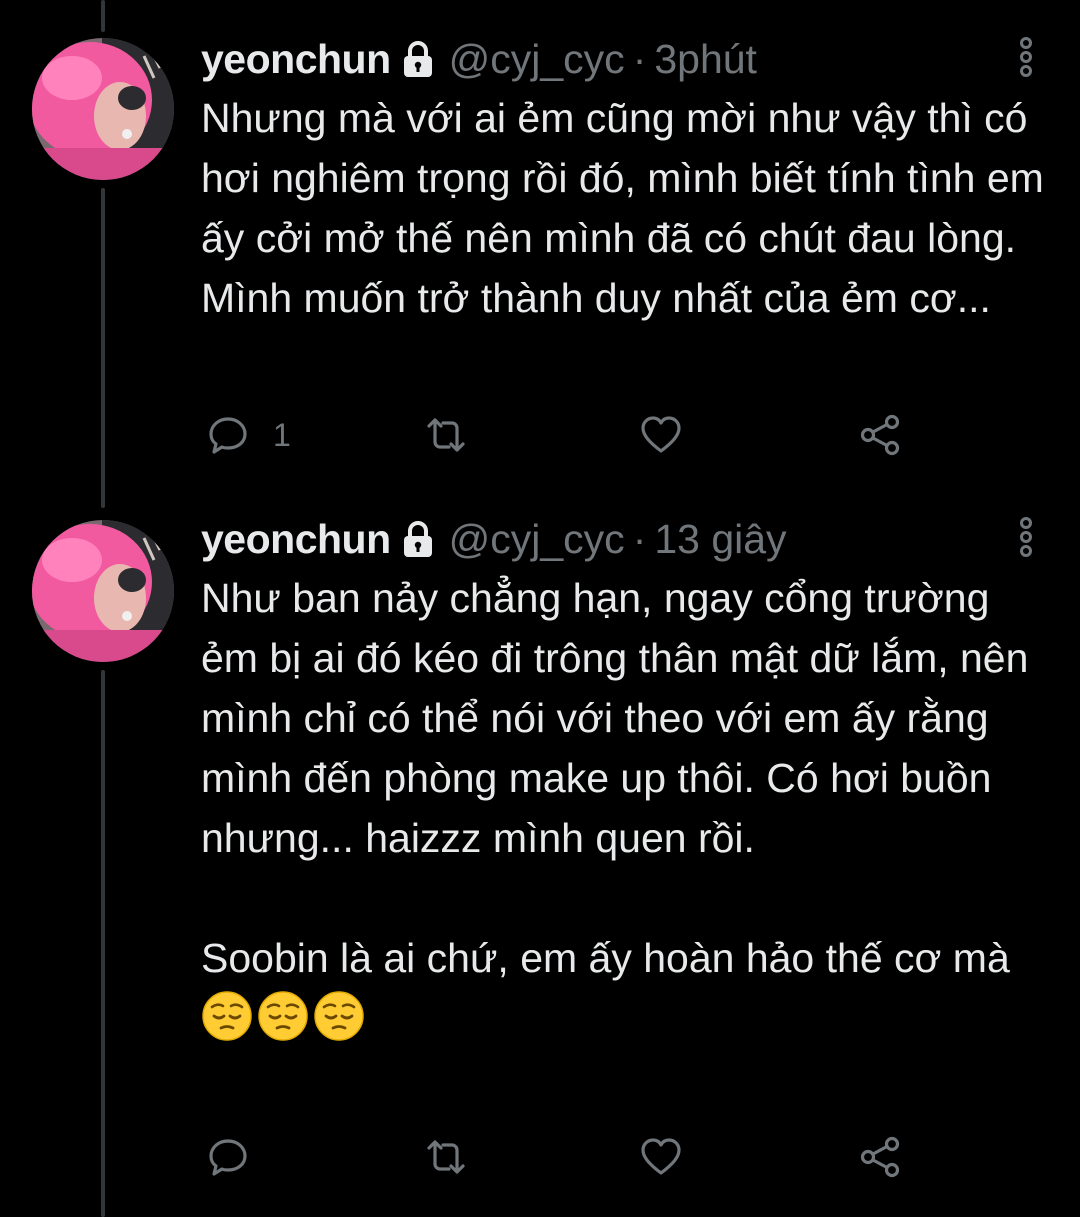 The height and width of the screenshot is (1217, 1080). Describe the element at coordinates (705, 59) in the screenshot. I see `timestamp: 3phút` at that location.